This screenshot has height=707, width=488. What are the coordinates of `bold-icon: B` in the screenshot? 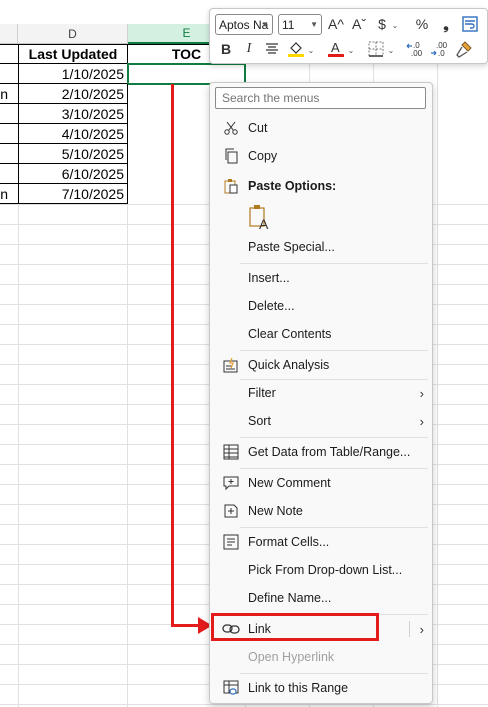 It's located at (226, 49).